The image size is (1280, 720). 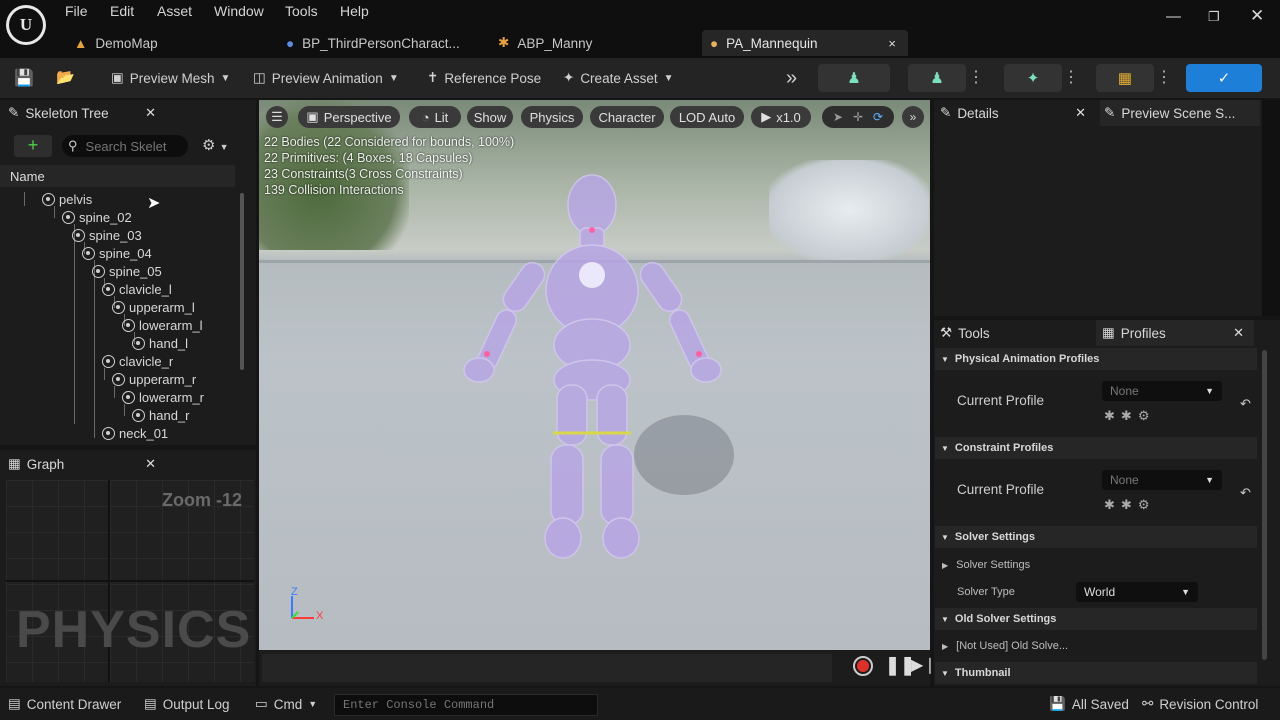 I want to click on profiles-tab: ▦ Profiles ✕, so click(x=1175, y=333).